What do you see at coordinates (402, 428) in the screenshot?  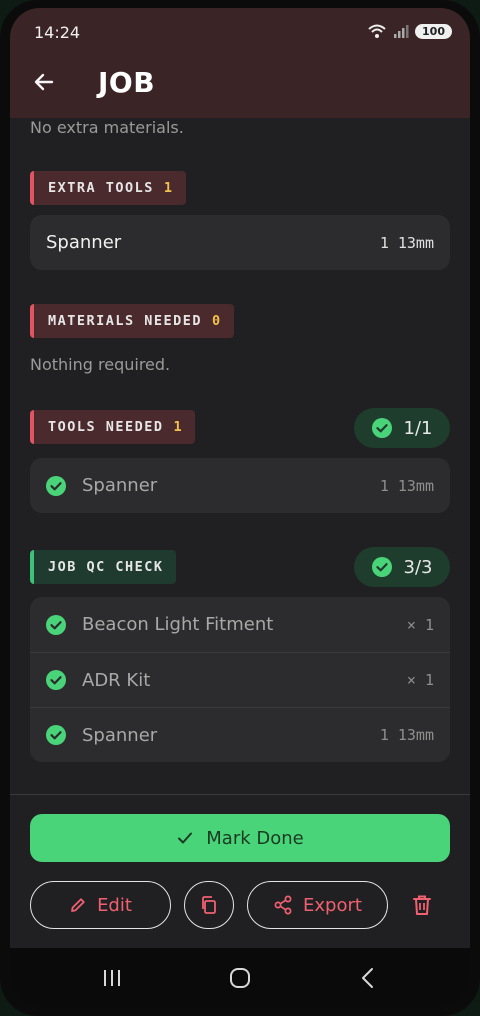 I see `tools-progress-badge: 1/1` at bounding box center [402, 428].